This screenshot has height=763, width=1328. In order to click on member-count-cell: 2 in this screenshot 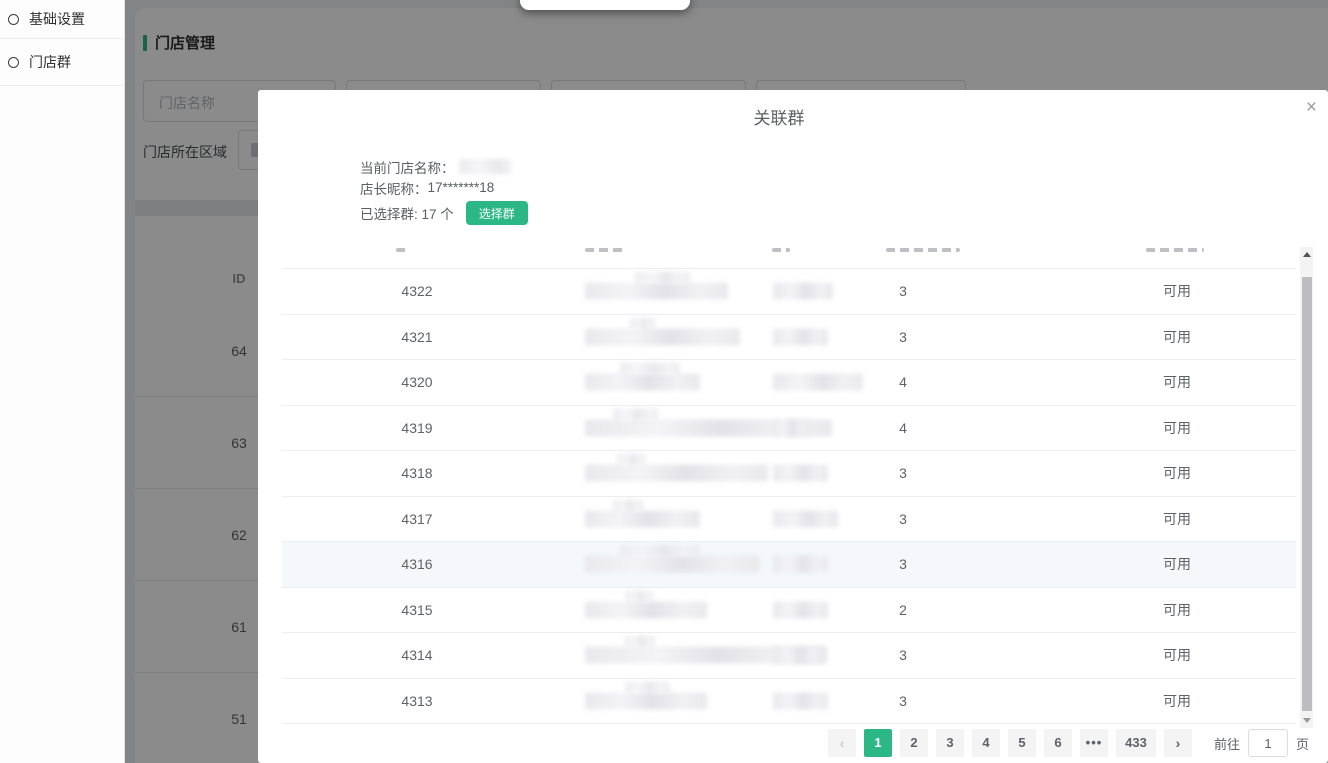, I will do `click(903, 609)`.